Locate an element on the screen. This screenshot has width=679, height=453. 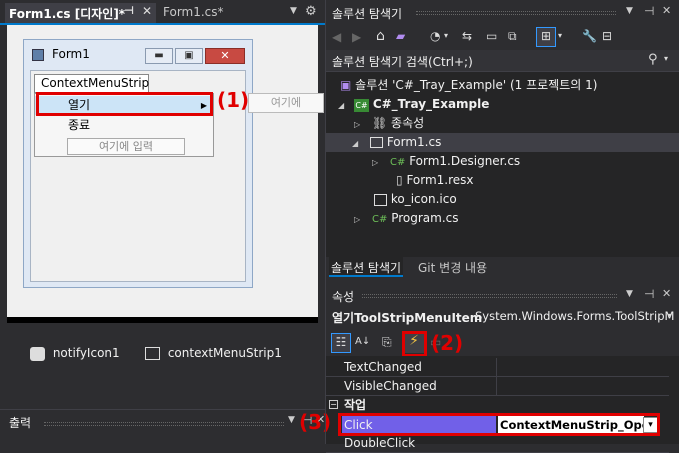
properties-pin-icon: ⊣ is located at coordinates (649, 294).